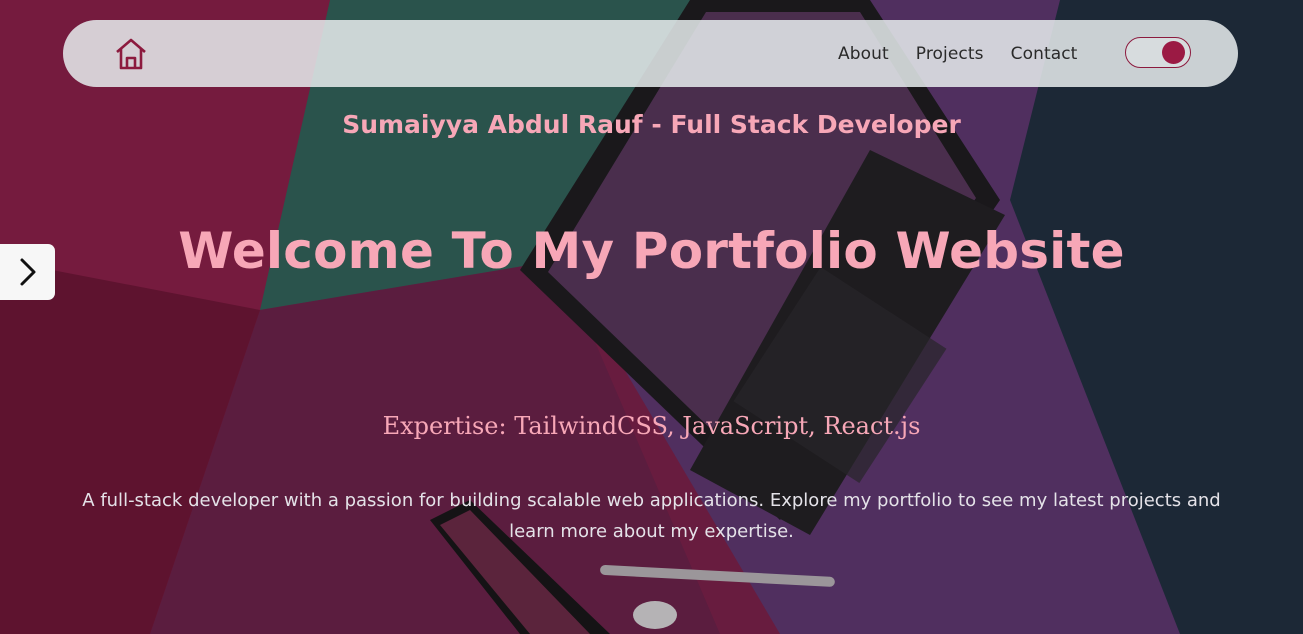 This screenshot has height=634, width=1303. What do you see at coordinates (950, 54) in the screenshot?
I see `nav-link-projects: Projects` at bounding box center [950, 54].